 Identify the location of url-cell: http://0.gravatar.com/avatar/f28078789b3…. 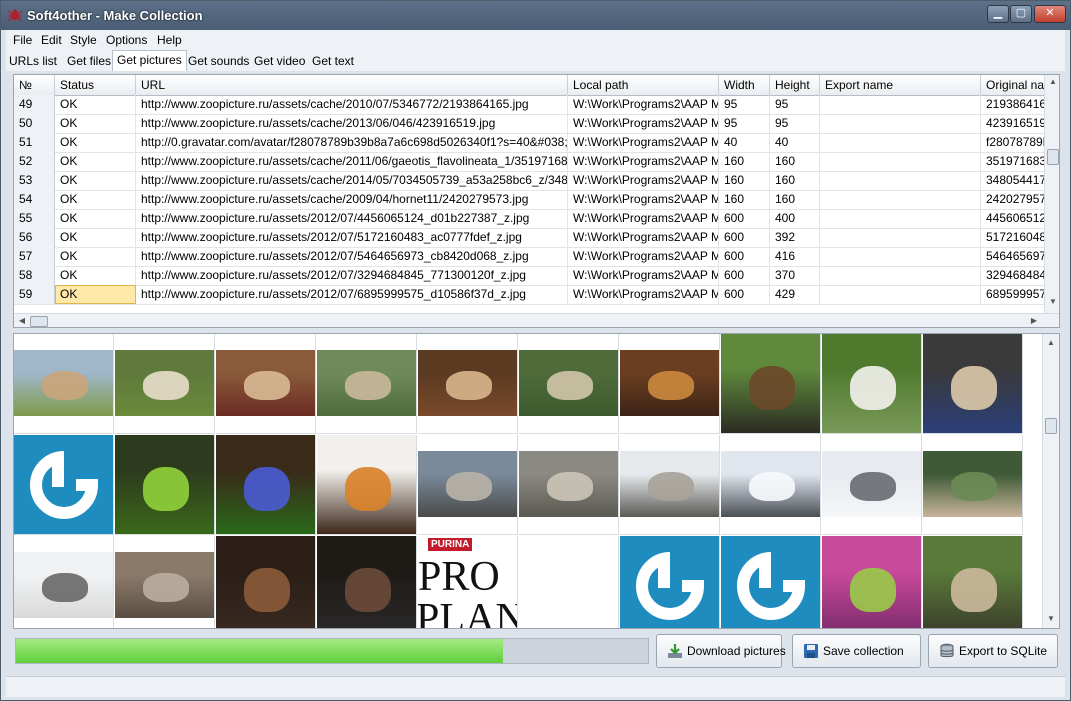
(352, 142).